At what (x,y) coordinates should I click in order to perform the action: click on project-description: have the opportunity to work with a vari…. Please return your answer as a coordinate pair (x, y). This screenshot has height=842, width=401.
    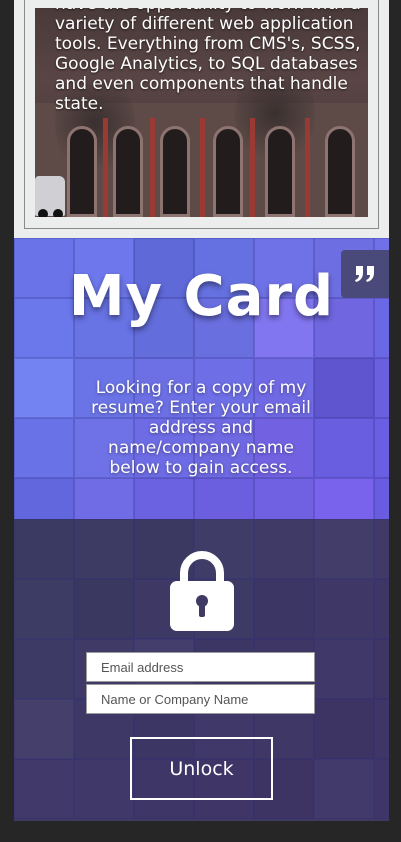
    Looking at the image, I should click on (208, 61).